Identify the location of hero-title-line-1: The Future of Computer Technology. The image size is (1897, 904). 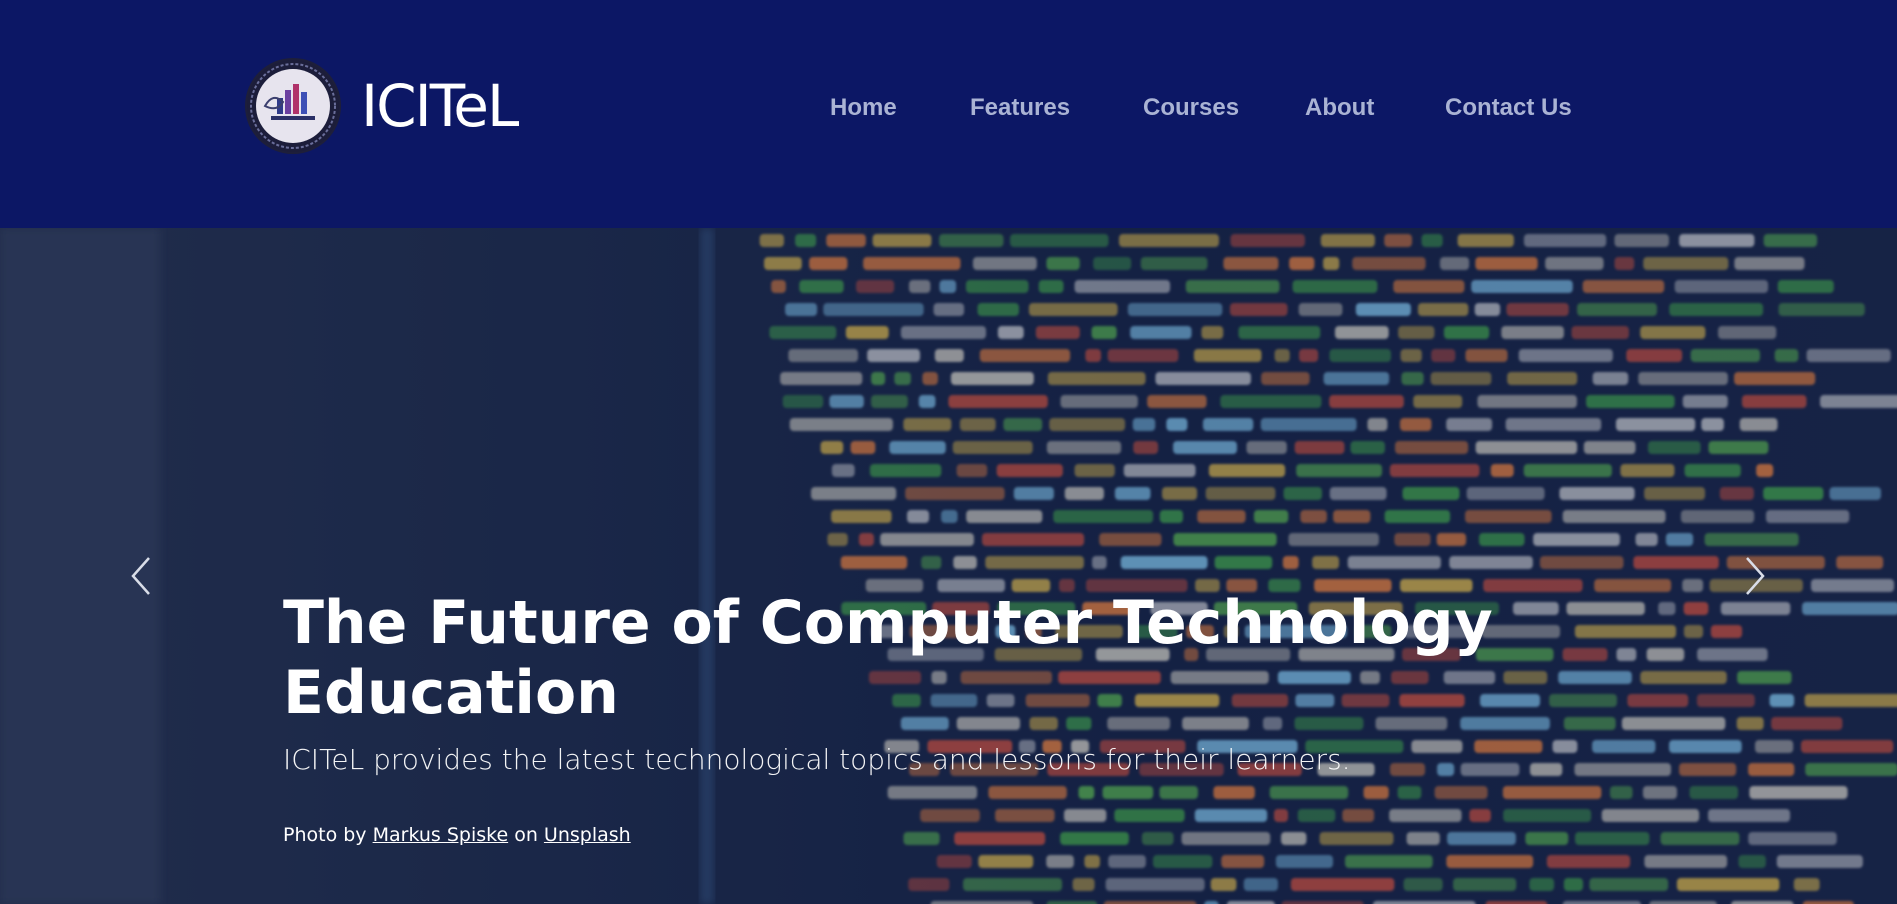
(888, 623).